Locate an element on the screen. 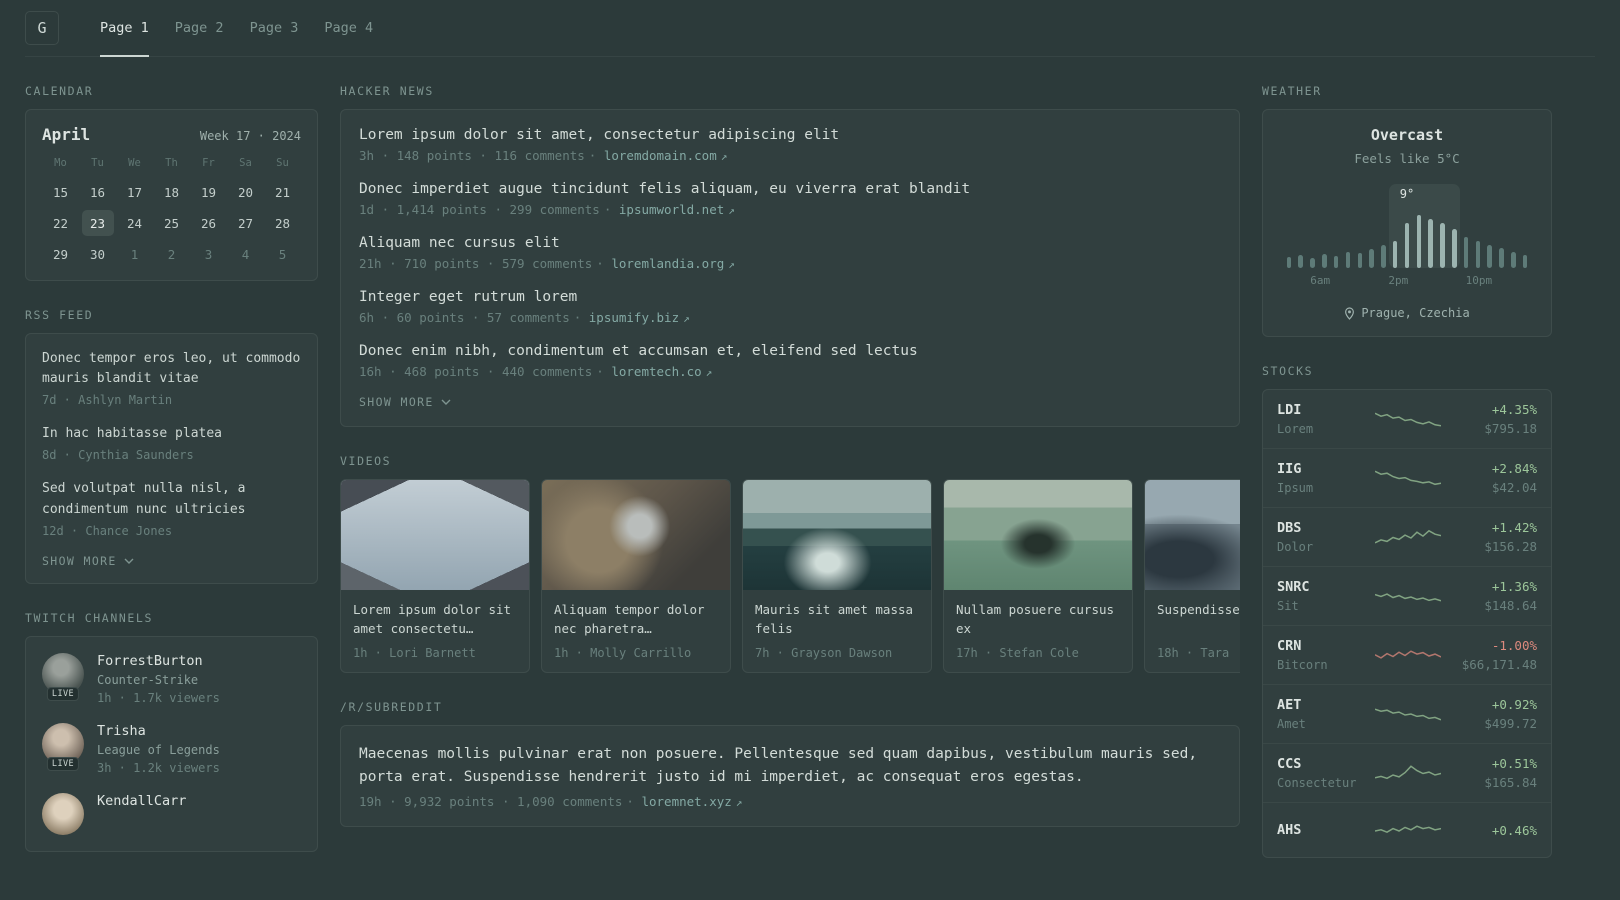  stock-id: AET Amet is located at coordinates (1321, 714).